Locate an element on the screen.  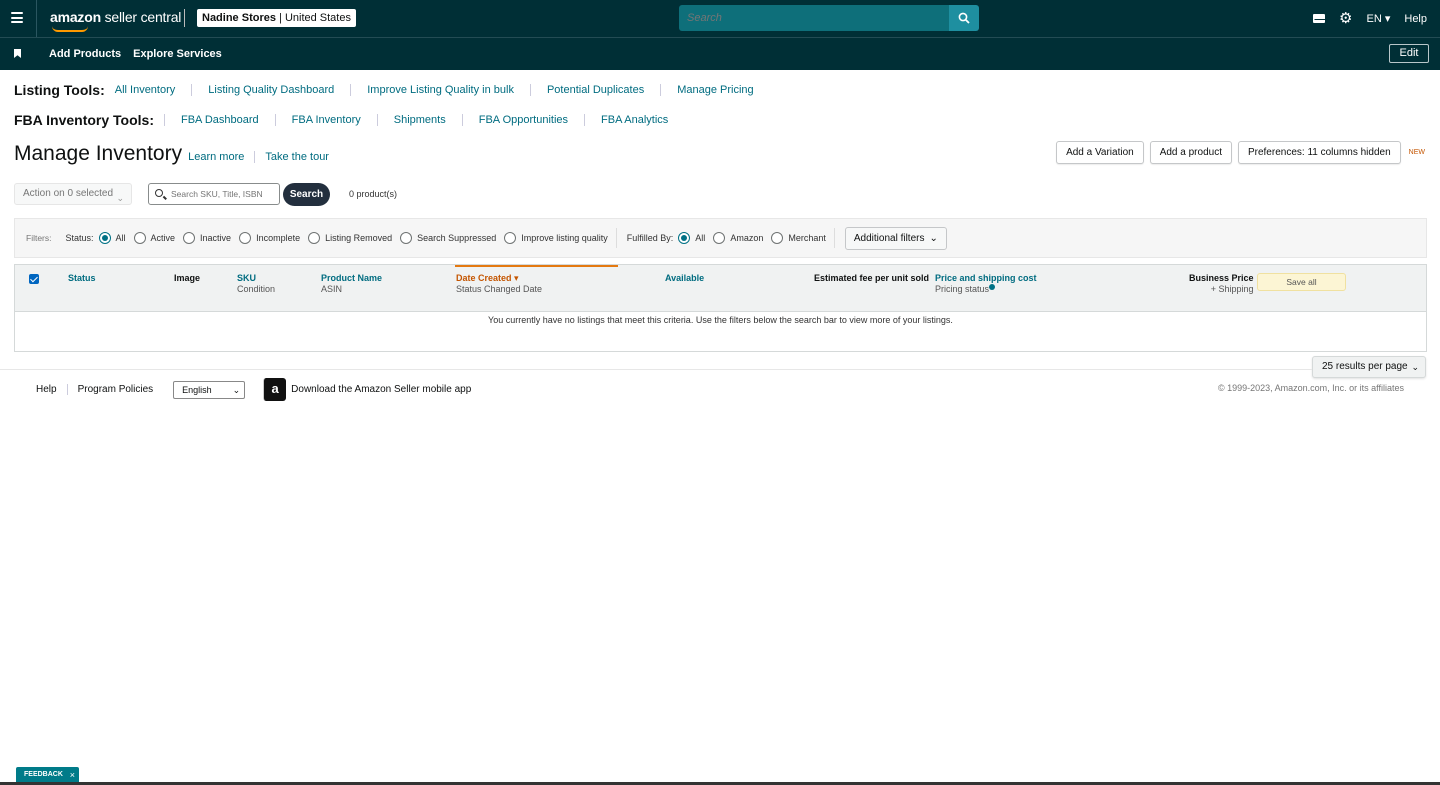
search-button: Search is located at coordinates (306, 194).